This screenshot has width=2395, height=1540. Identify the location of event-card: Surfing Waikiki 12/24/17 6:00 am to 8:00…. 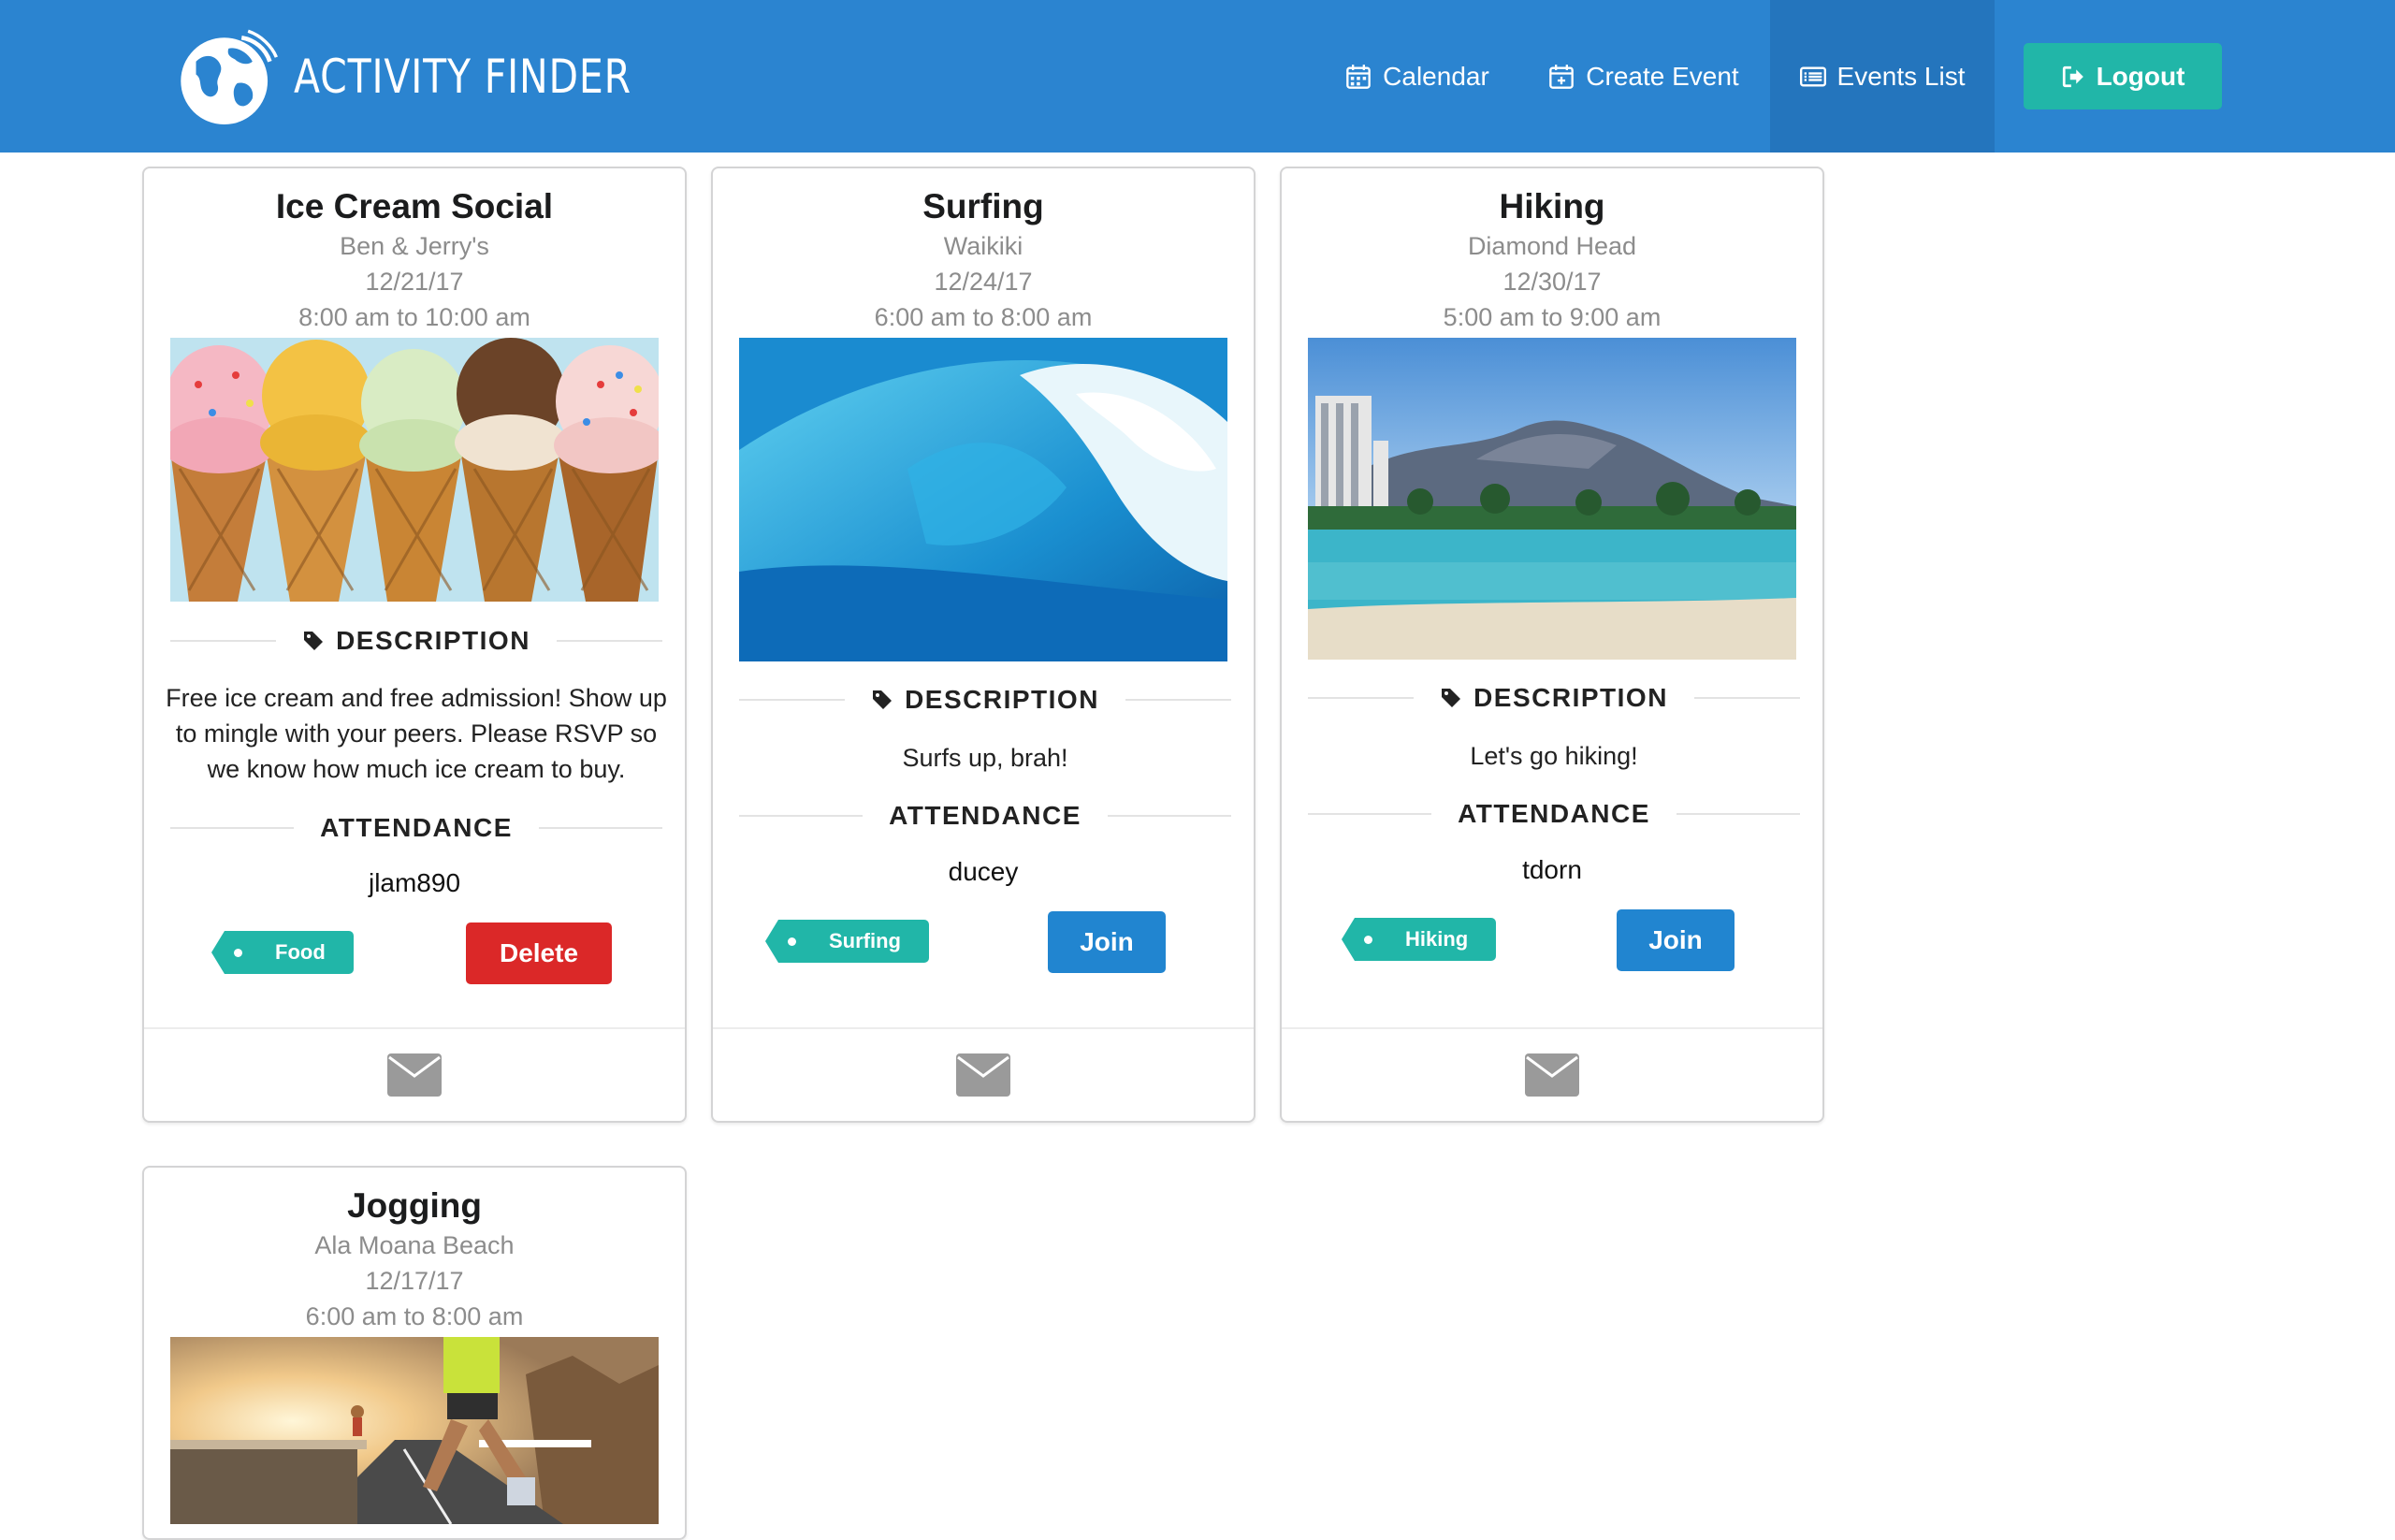
(983, 645).